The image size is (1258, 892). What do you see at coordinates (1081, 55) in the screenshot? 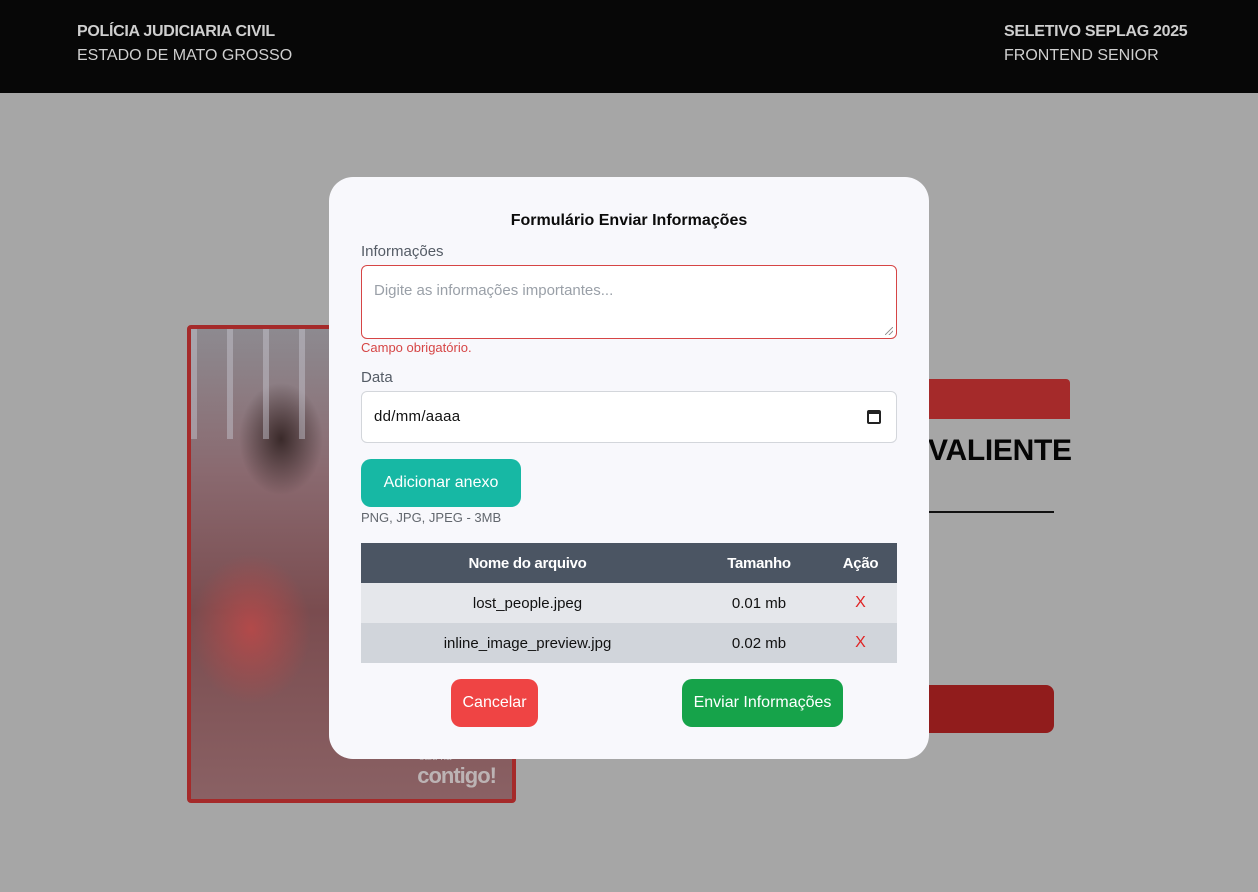
I see `header-project-subtitle: FRONTEND SENIOR` at bounding box center [1081, 55].